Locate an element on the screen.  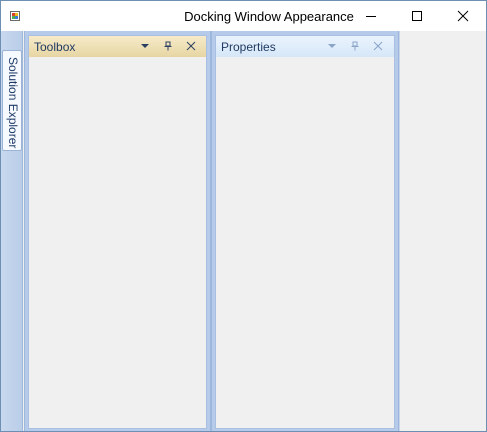
toolbox-dropdown-button is located at coordinates (145, 46).